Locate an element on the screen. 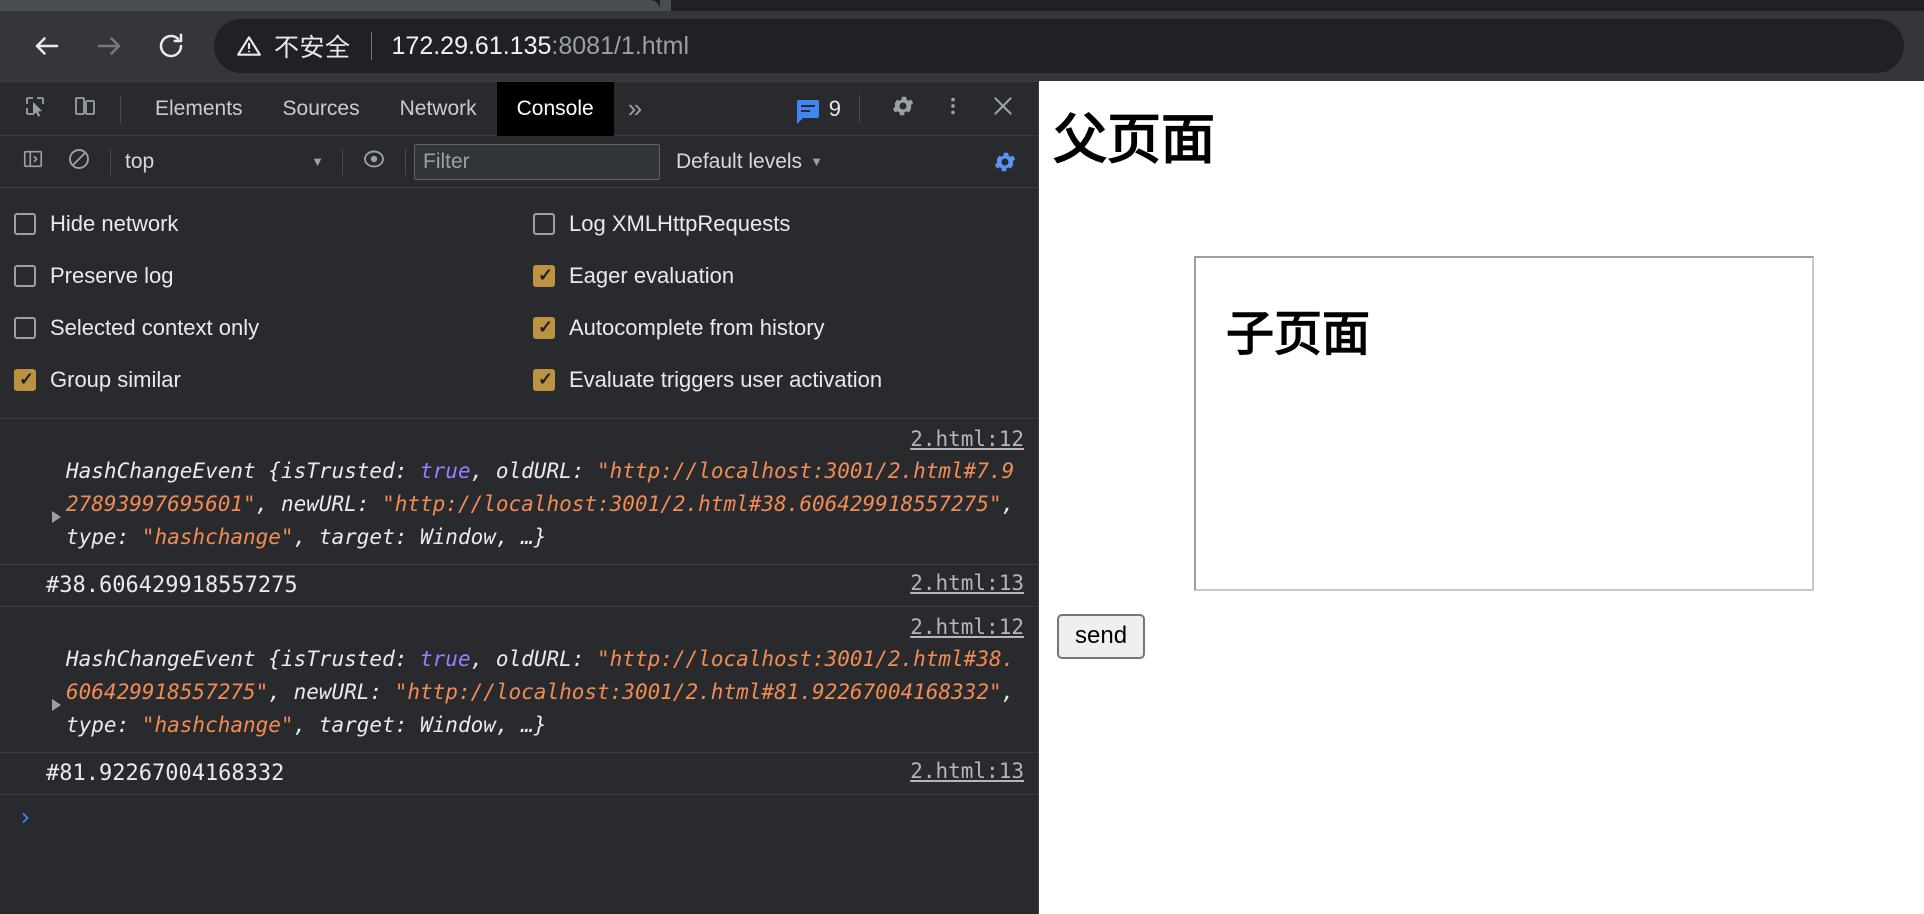 This screenshot has height=914, width=1924. tab-elements: Elements is located at coordinates (199, 109).